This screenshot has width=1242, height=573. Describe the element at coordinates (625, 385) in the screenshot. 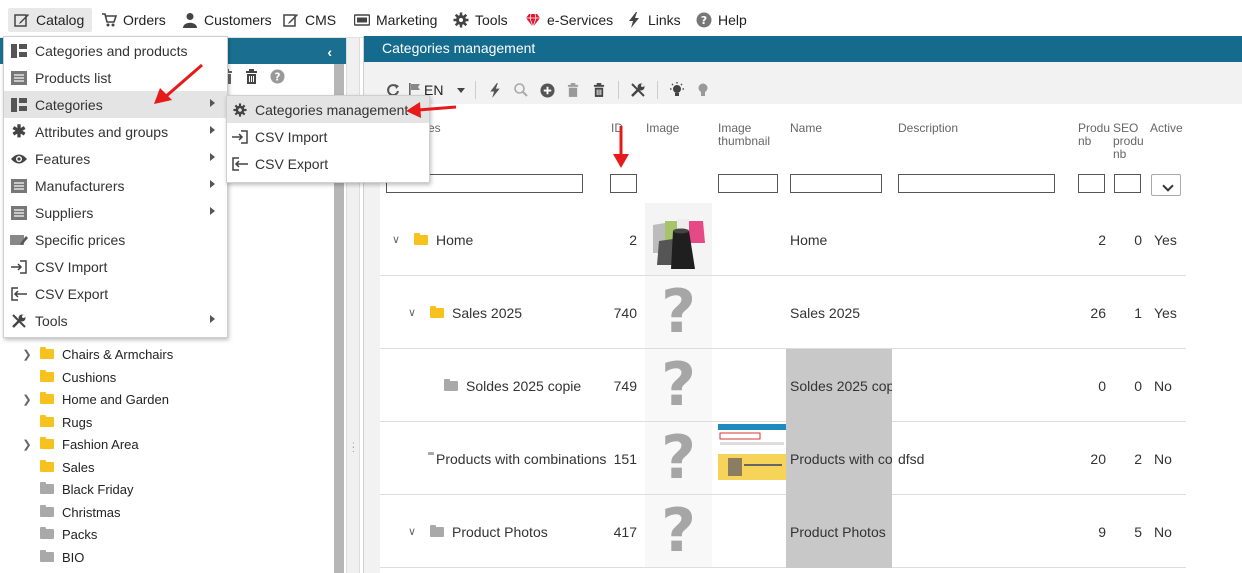

I see `id-cell: 749` at that location.